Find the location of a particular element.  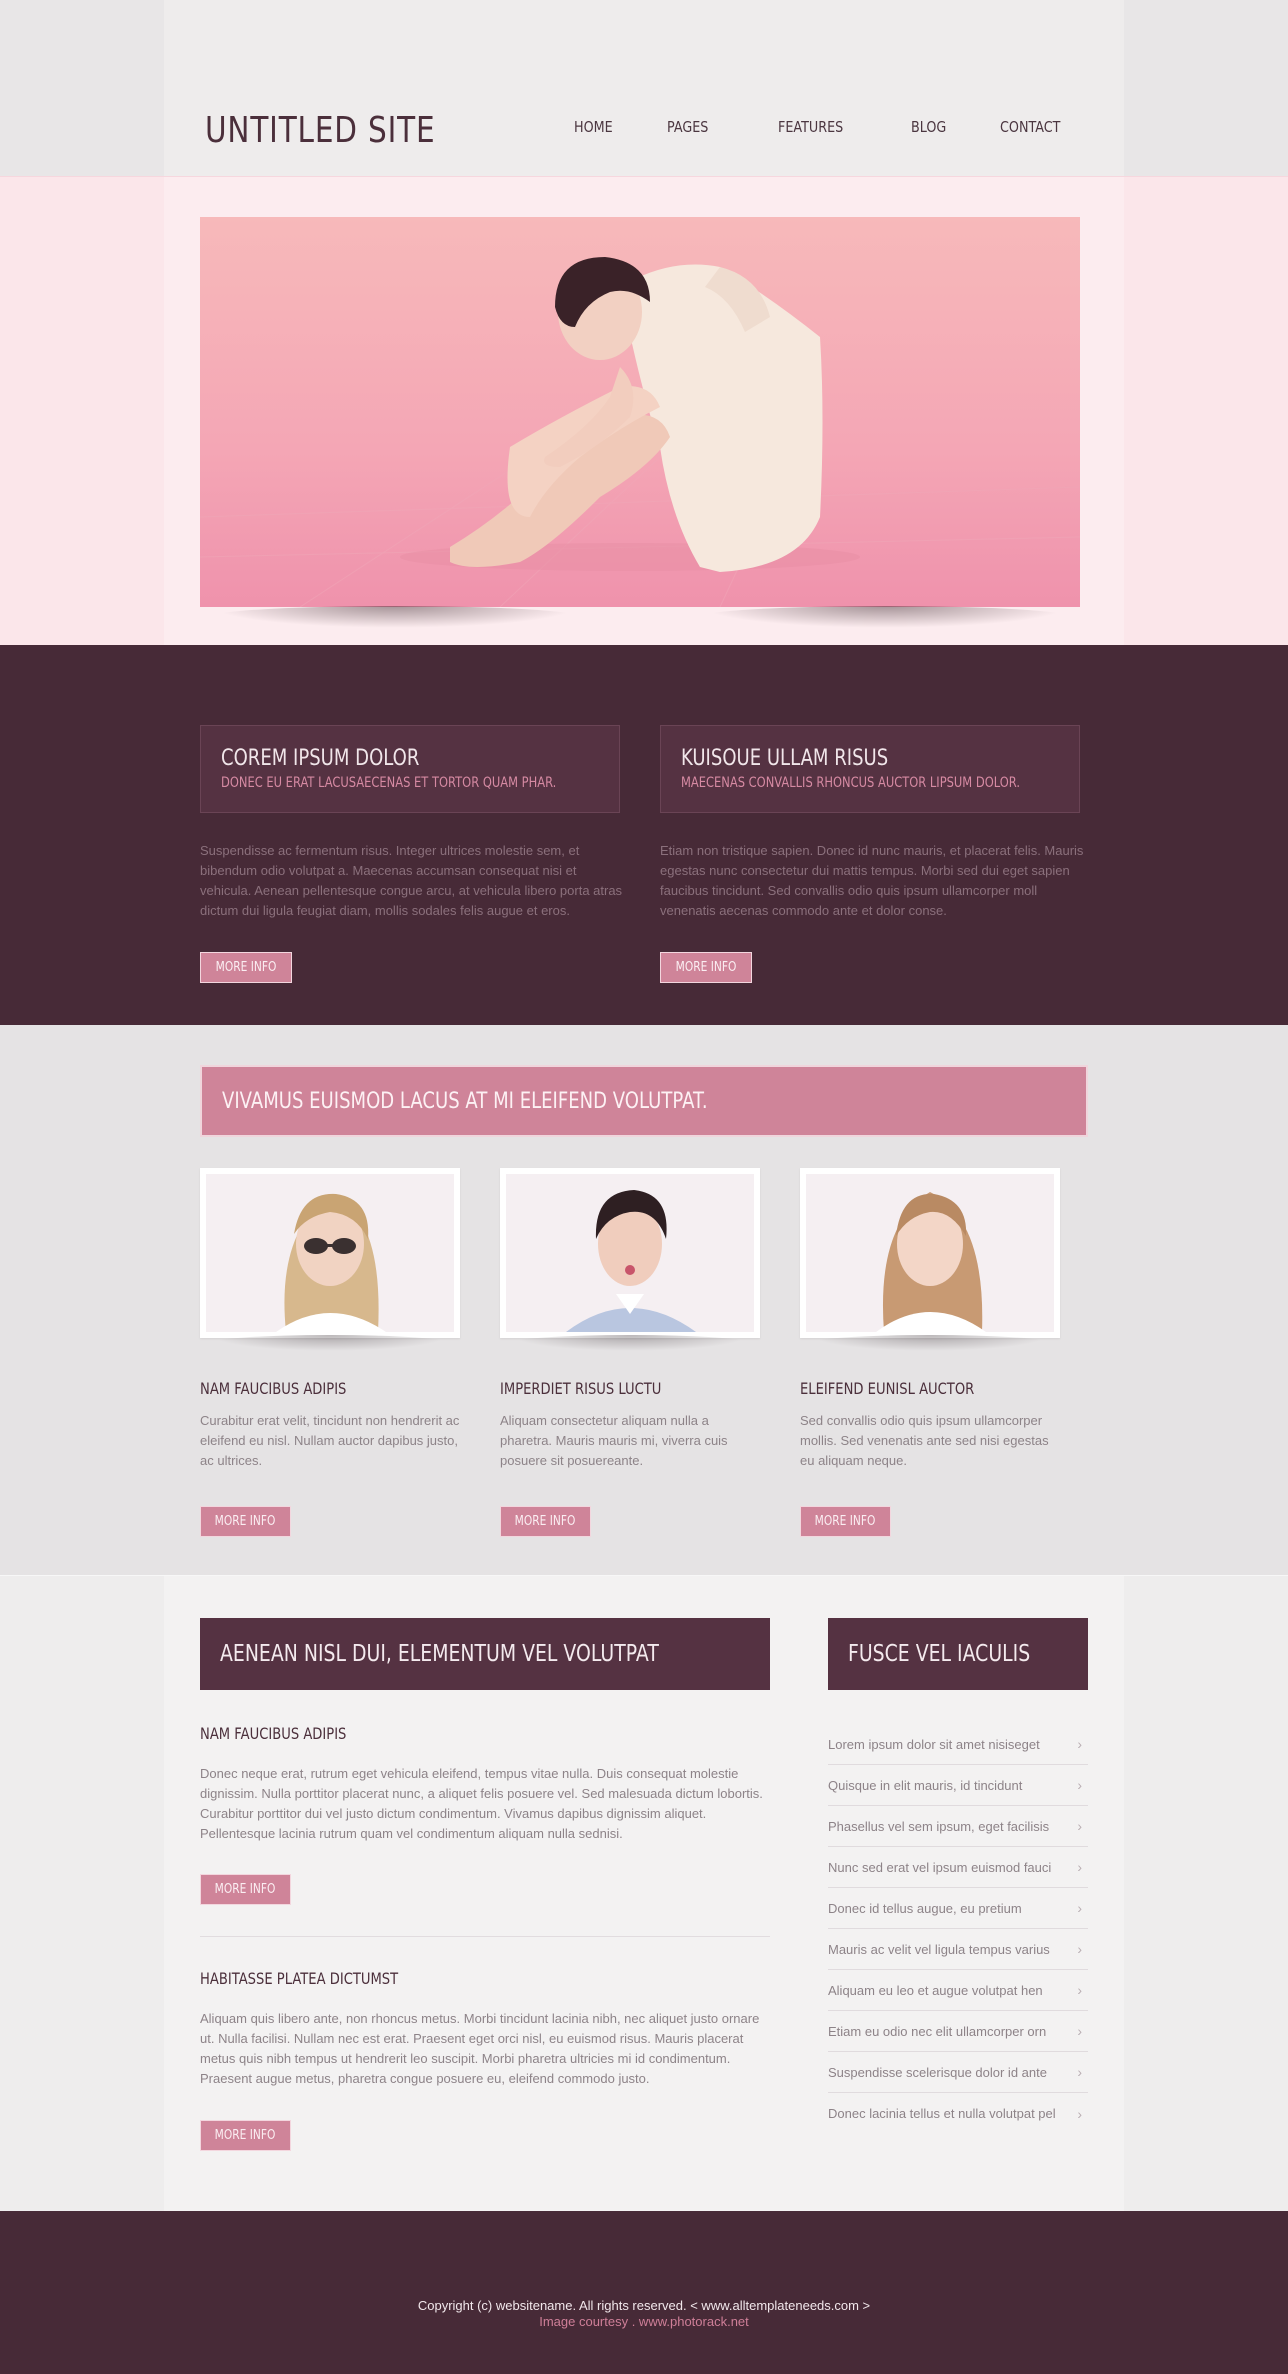

sidebar-link: Aliquam eu leo et augue volutpat hen › is located at coordinates (958, 1990).